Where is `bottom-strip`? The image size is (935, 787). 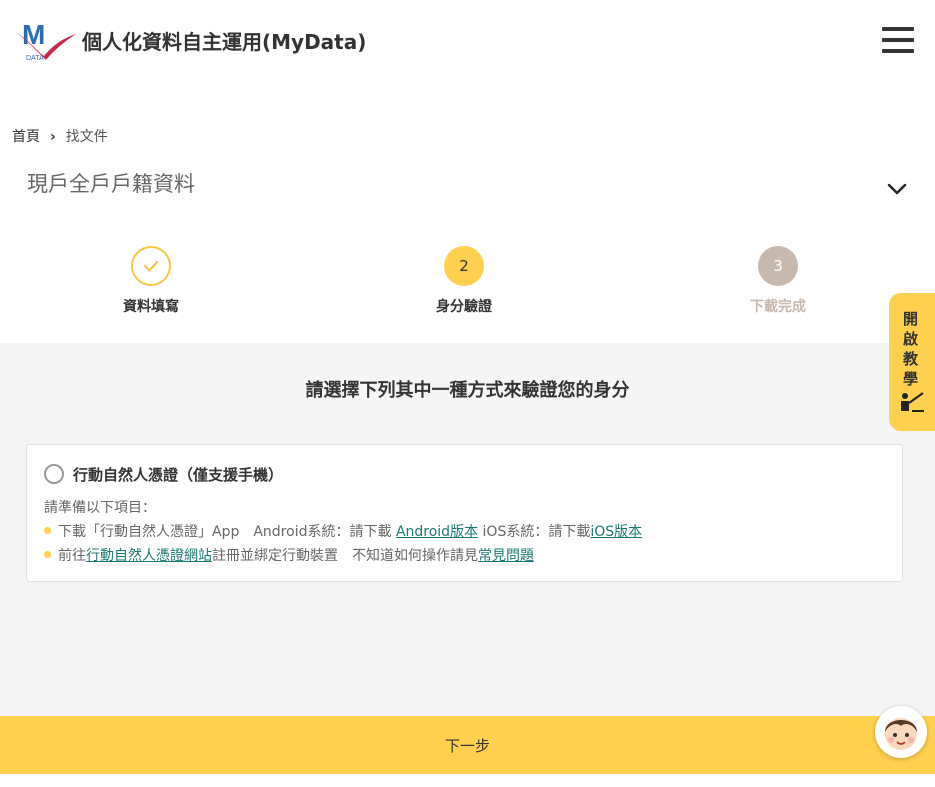 bottom-strip is located at coordinates (467, 780).